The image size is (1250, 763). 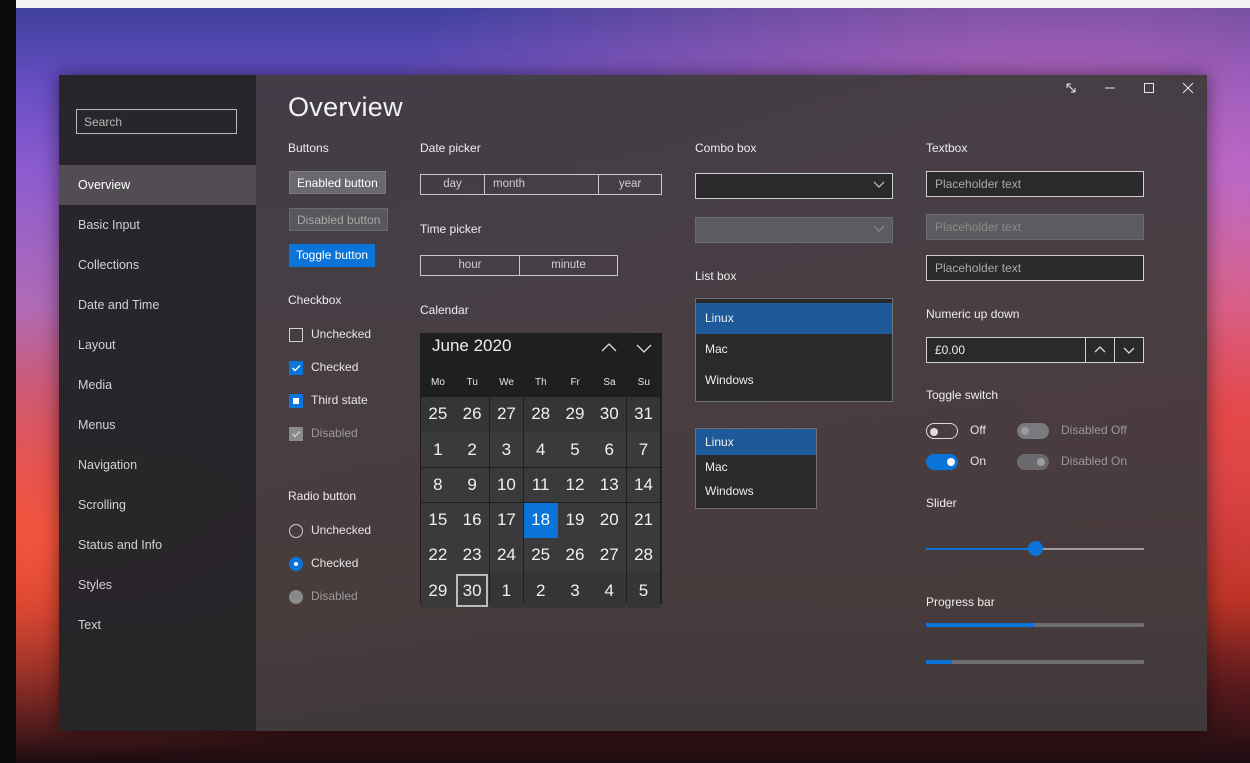 What do you see at coordinates (157, 465) in the screenshot?
I see `sidebar-item-navigation: Navigation` at bounding box center [157, 465].